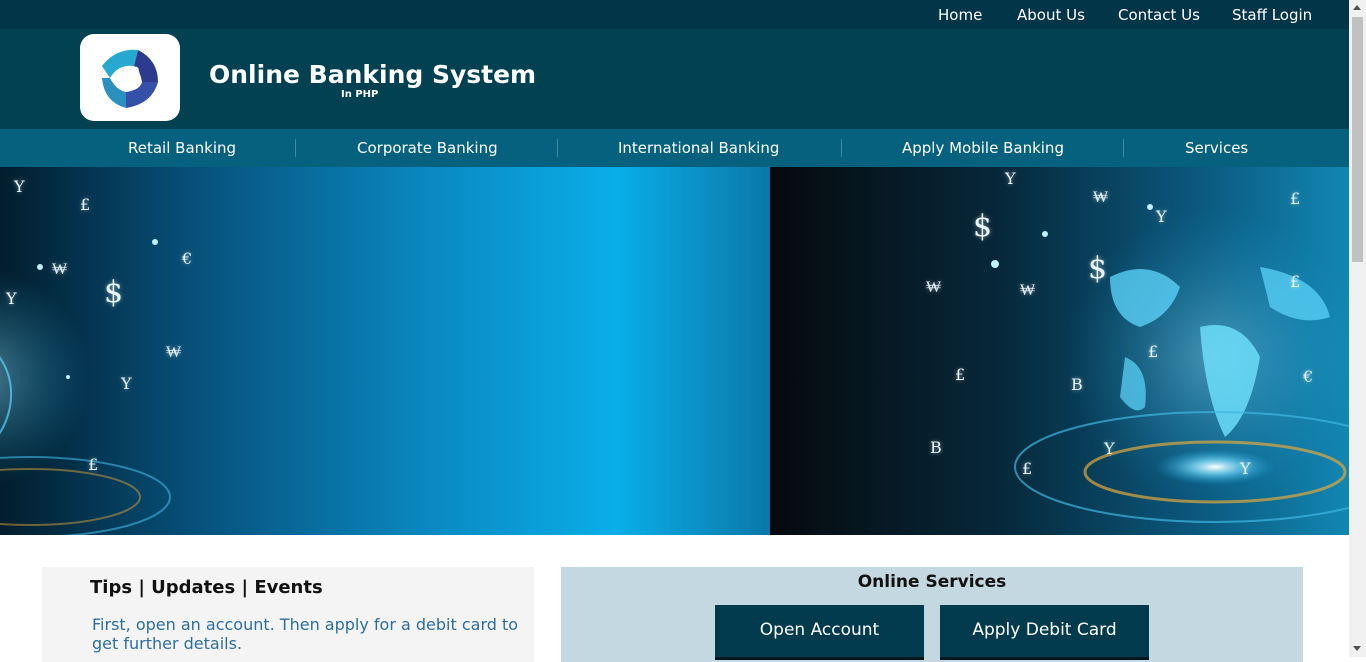 The image size is (1366, 662). I want to click on nav-international-banking: International Banking, so click(698, 148).